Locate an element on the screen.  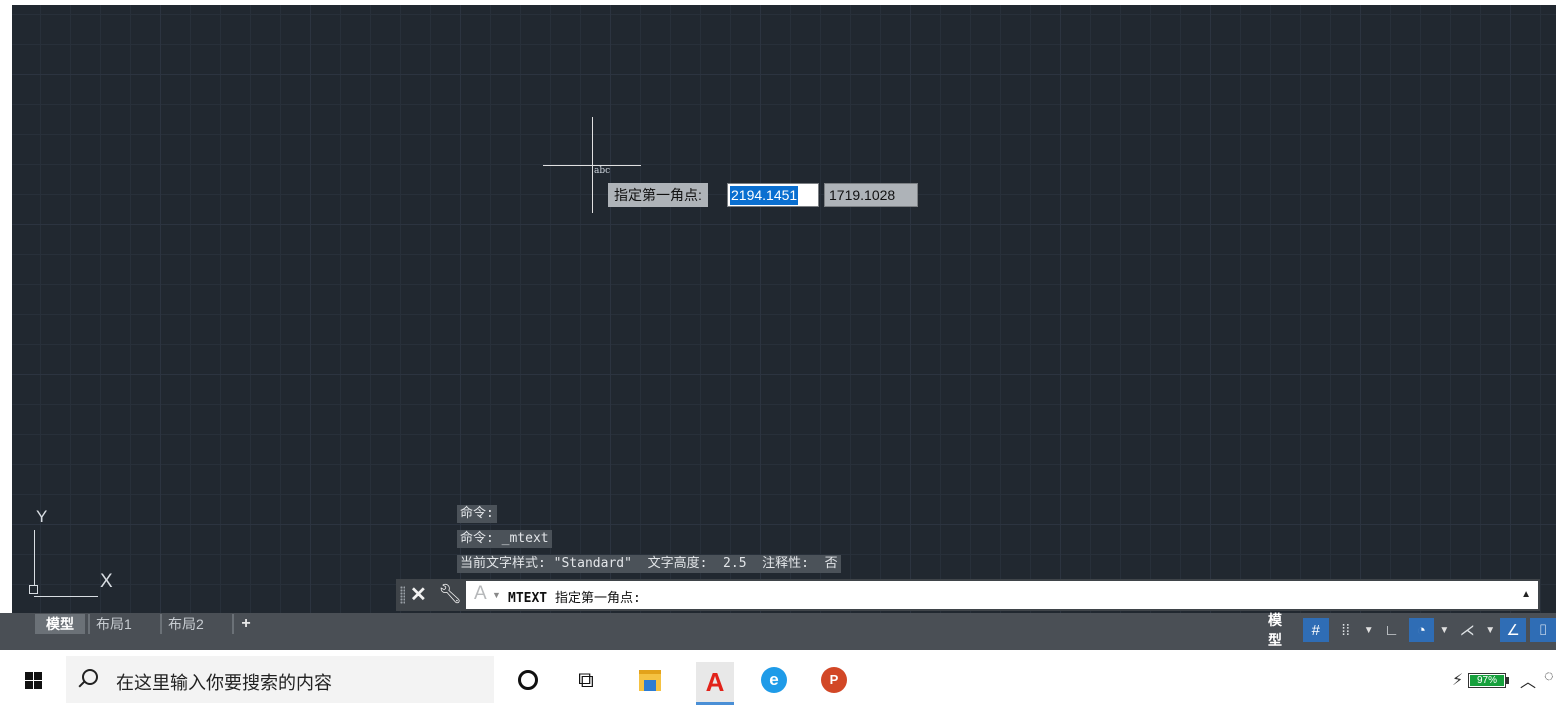
autocad-icon: A is located at coordinates (715, 683).